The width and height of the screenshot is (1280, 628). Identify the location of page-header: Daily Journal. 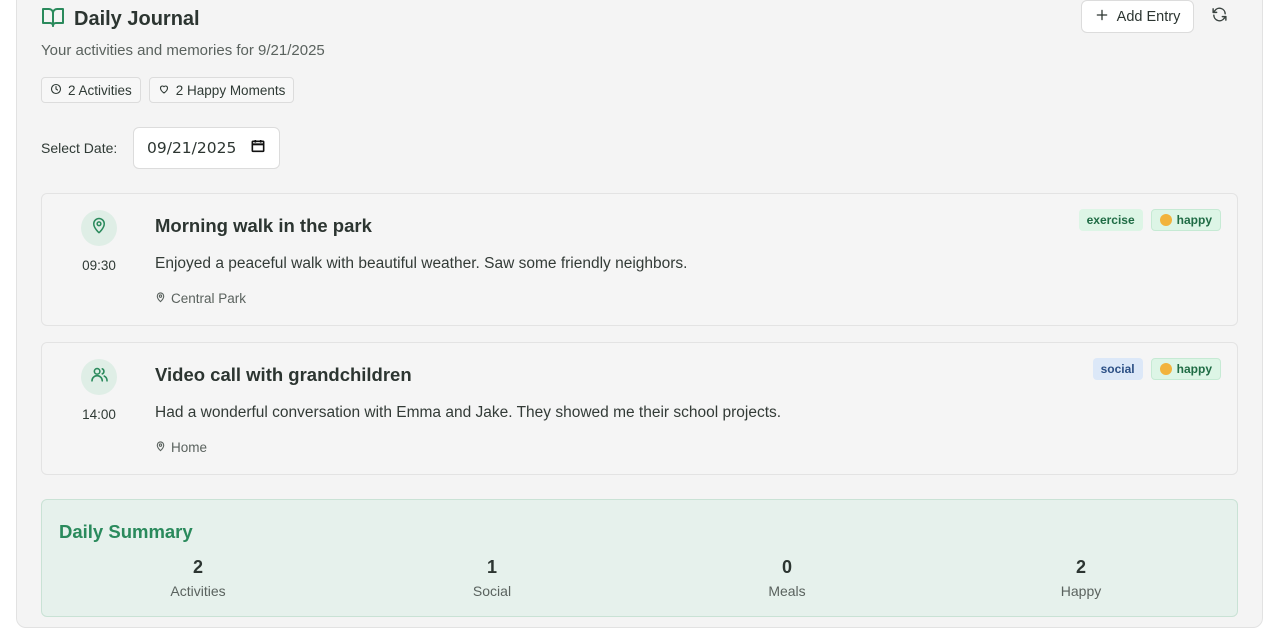
(120, 19).